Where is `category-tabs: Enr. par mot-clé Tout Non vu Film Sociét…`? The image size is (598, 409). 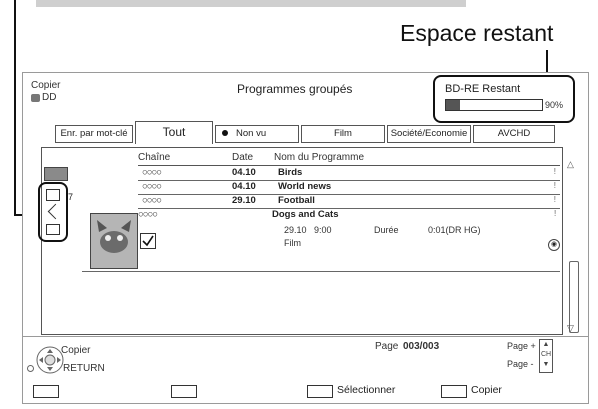
category-tabs: Enr. par mot-clé Tout Non vu Film Sociét… is located at coordinates (325, 132).